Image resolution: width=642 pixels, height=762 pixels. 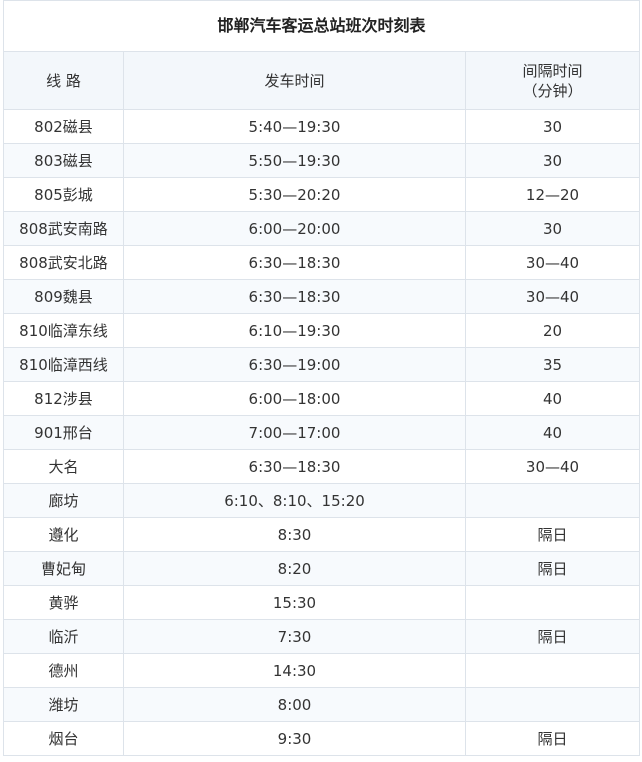 I want to click on table-row: 烟台 9:30 隔日, so click(x=321, y=738).